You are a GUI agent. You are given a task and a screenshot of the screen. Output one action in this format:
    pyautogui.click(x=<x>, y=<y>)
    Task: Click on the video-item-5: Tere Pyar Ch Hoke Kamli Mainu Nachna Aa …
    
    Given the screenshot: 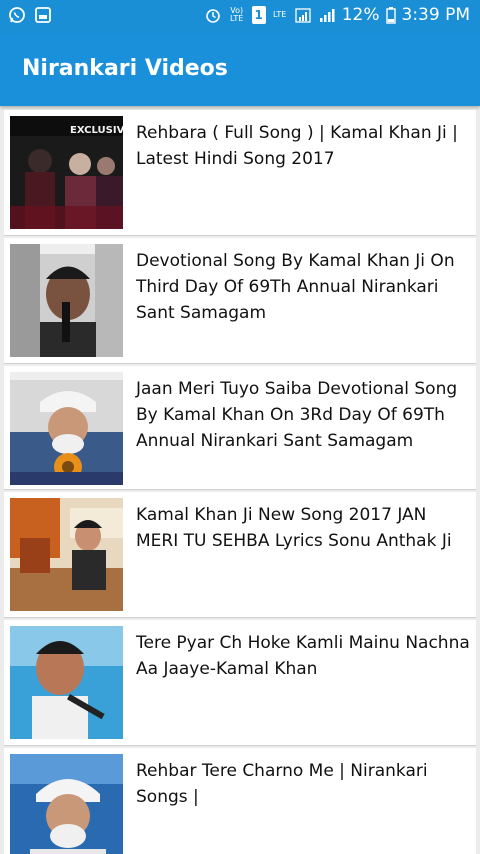 What is the action you would take?
    pyautogui.click(x=240, y=683)
    